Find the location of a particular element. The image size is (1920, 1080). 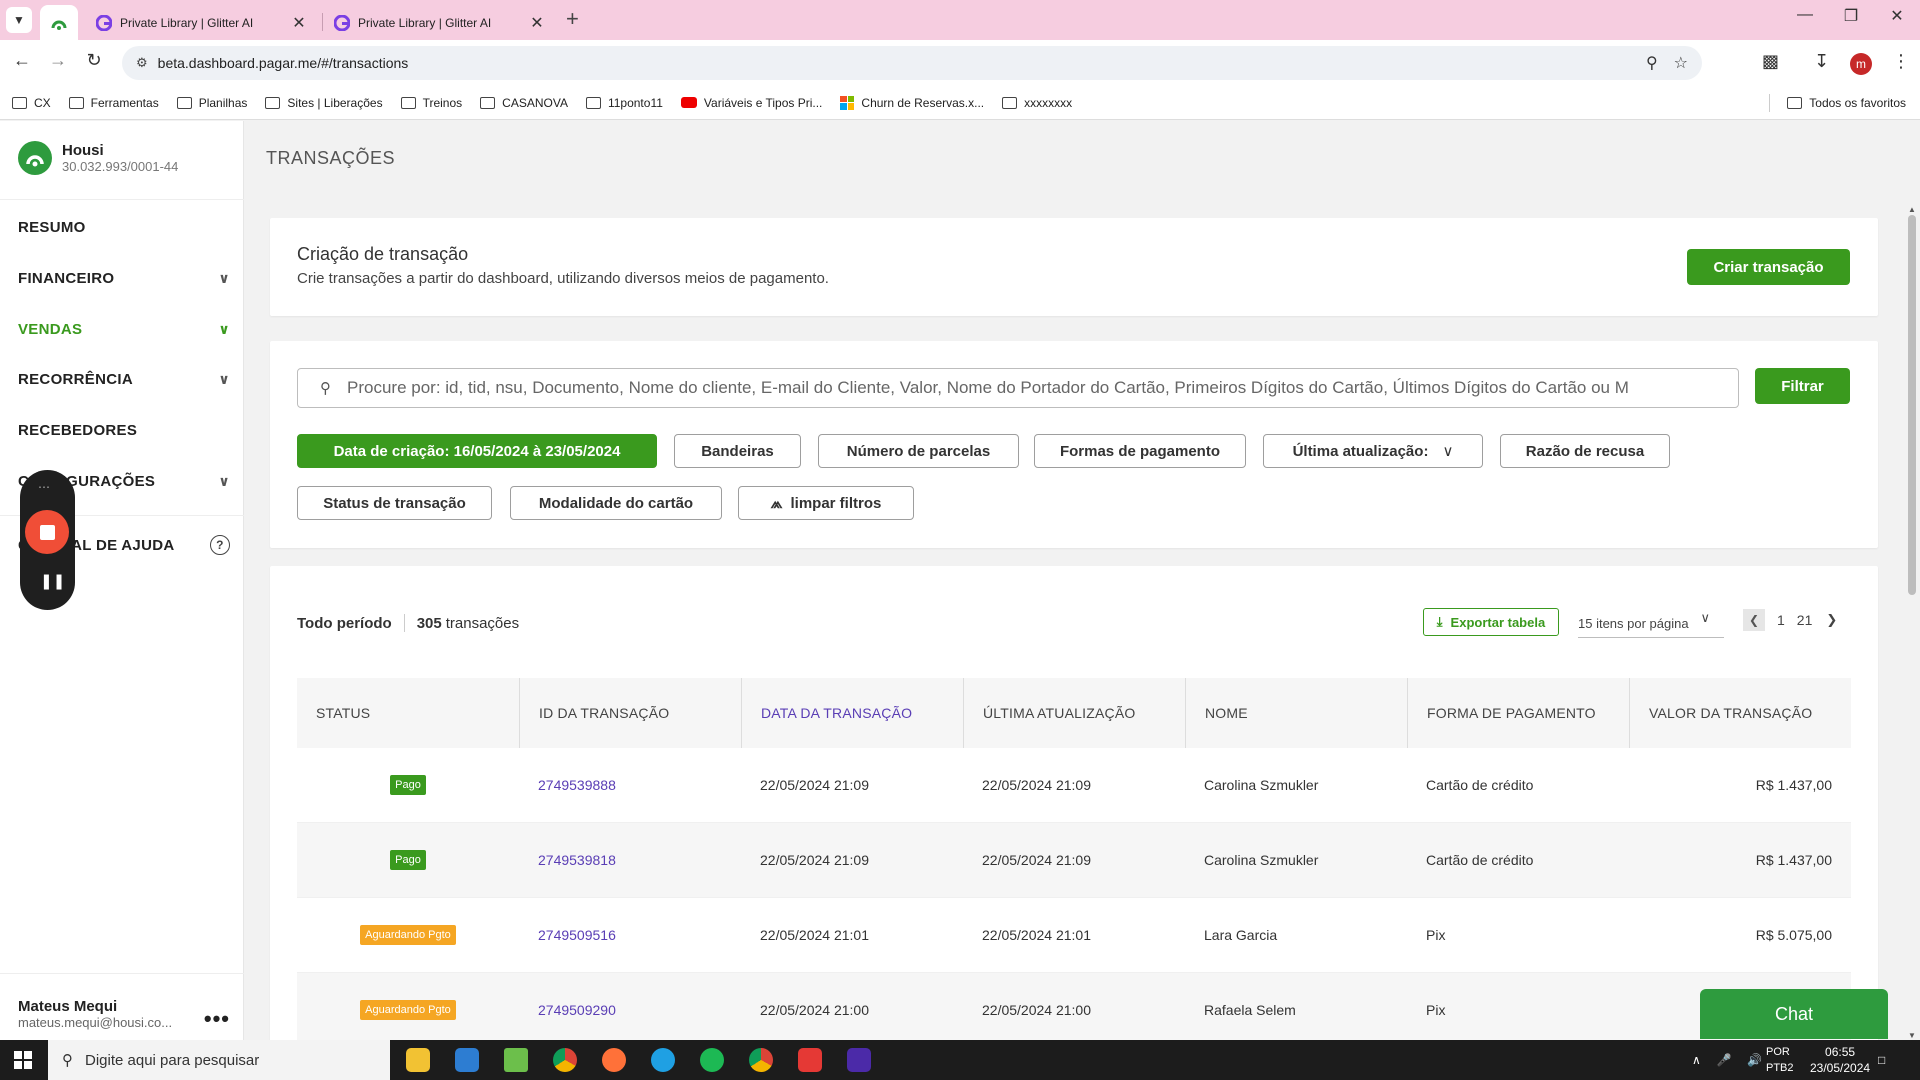

search-box: ⚲ is located at coordinates (1018, 388).